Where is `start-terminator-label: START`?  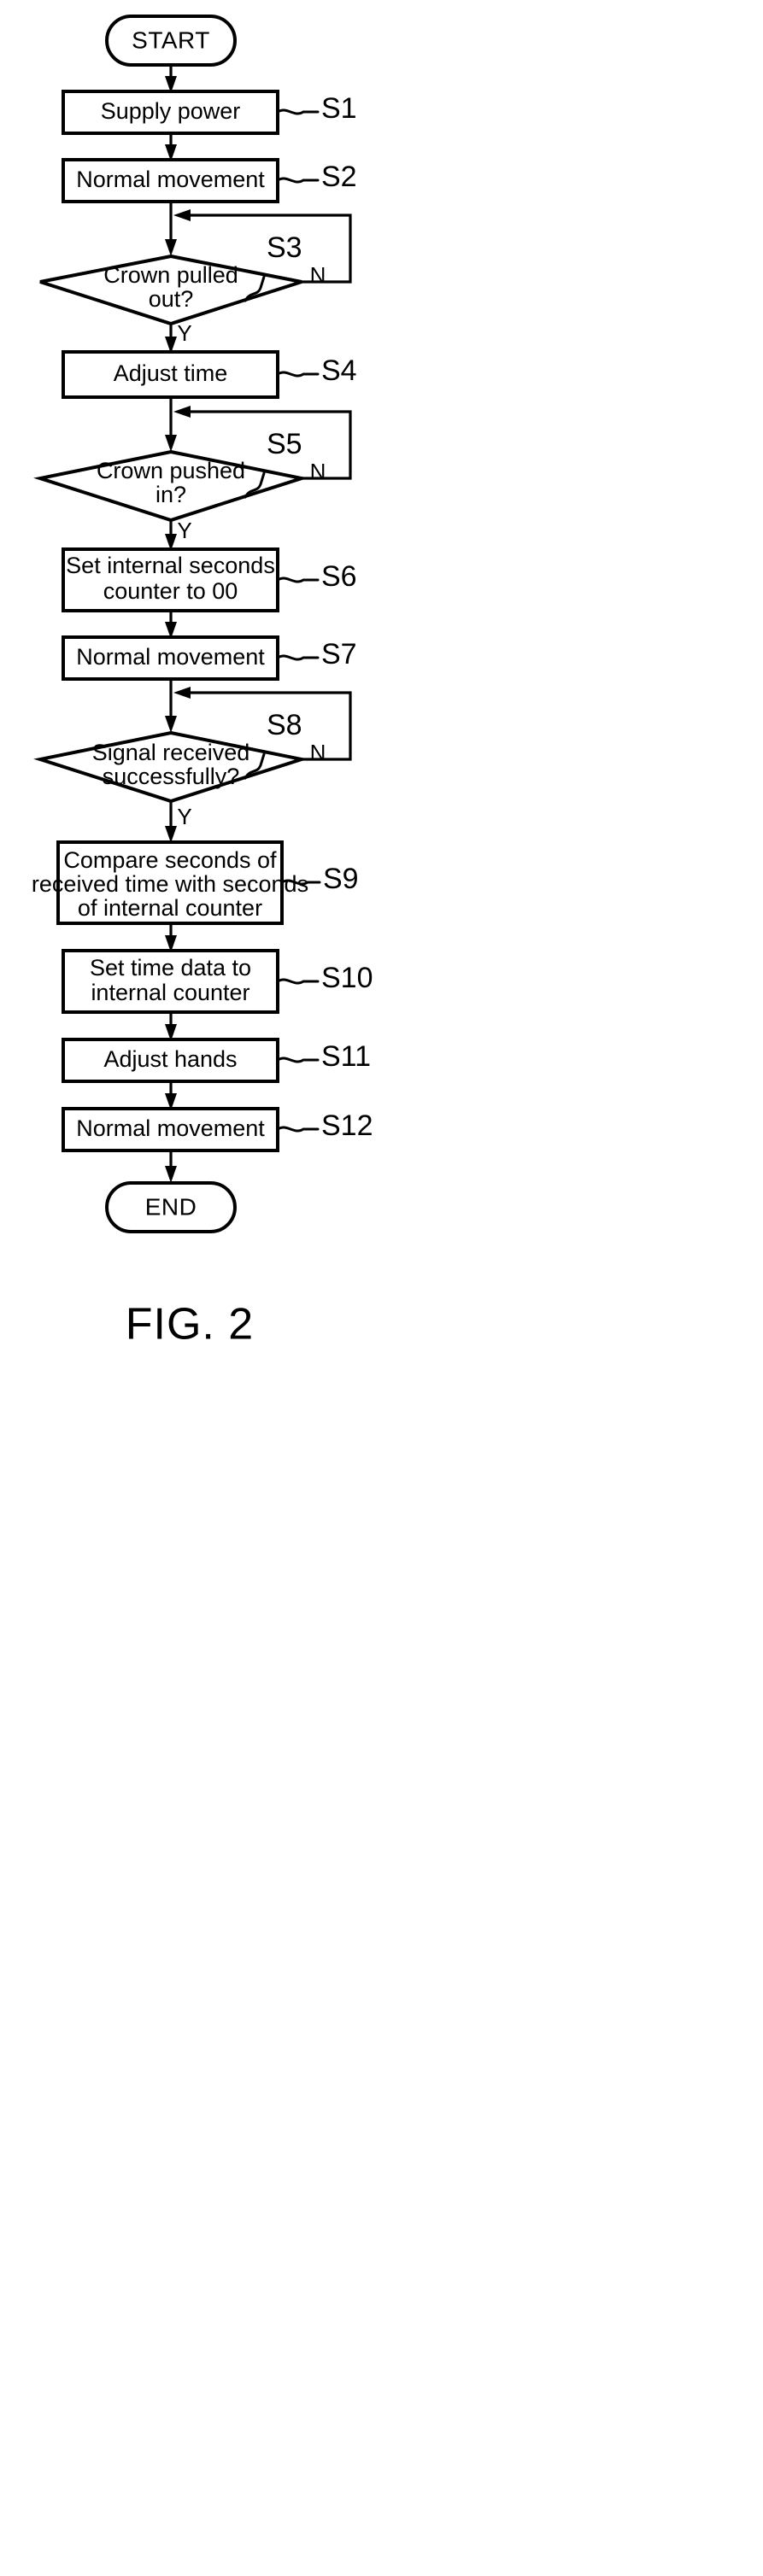
start-terminator-label: START is located at coordinates (171, 39).